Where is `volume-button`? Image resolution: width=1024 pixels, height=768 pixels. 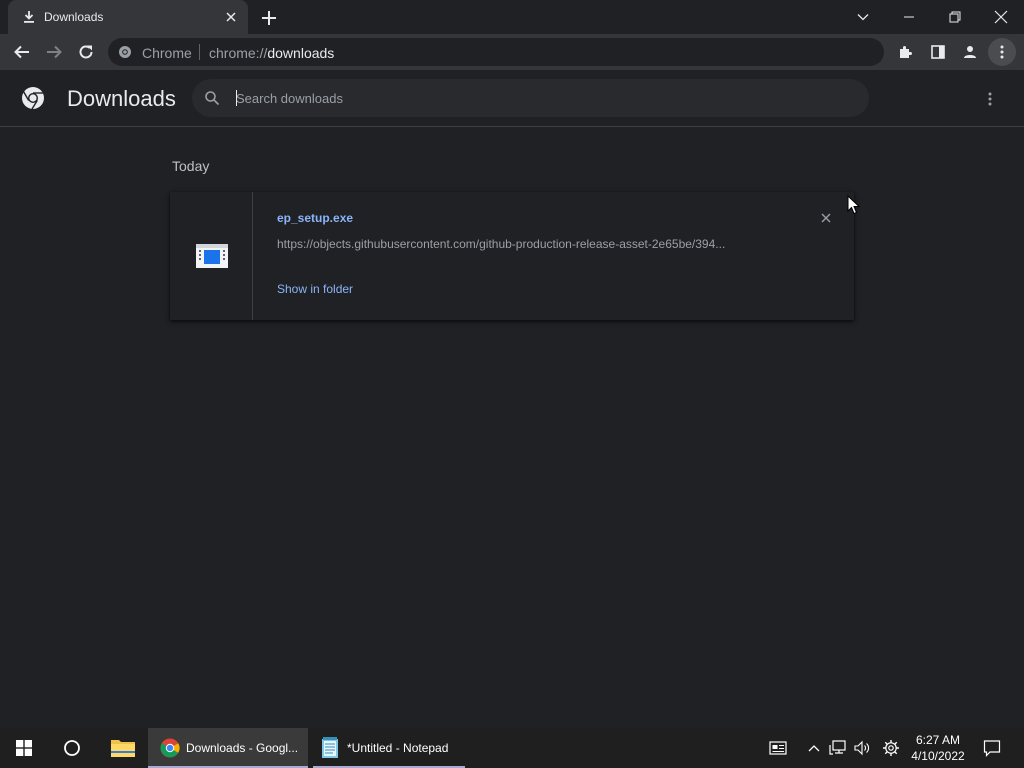
volume-button is located at coordinates (862, 748).